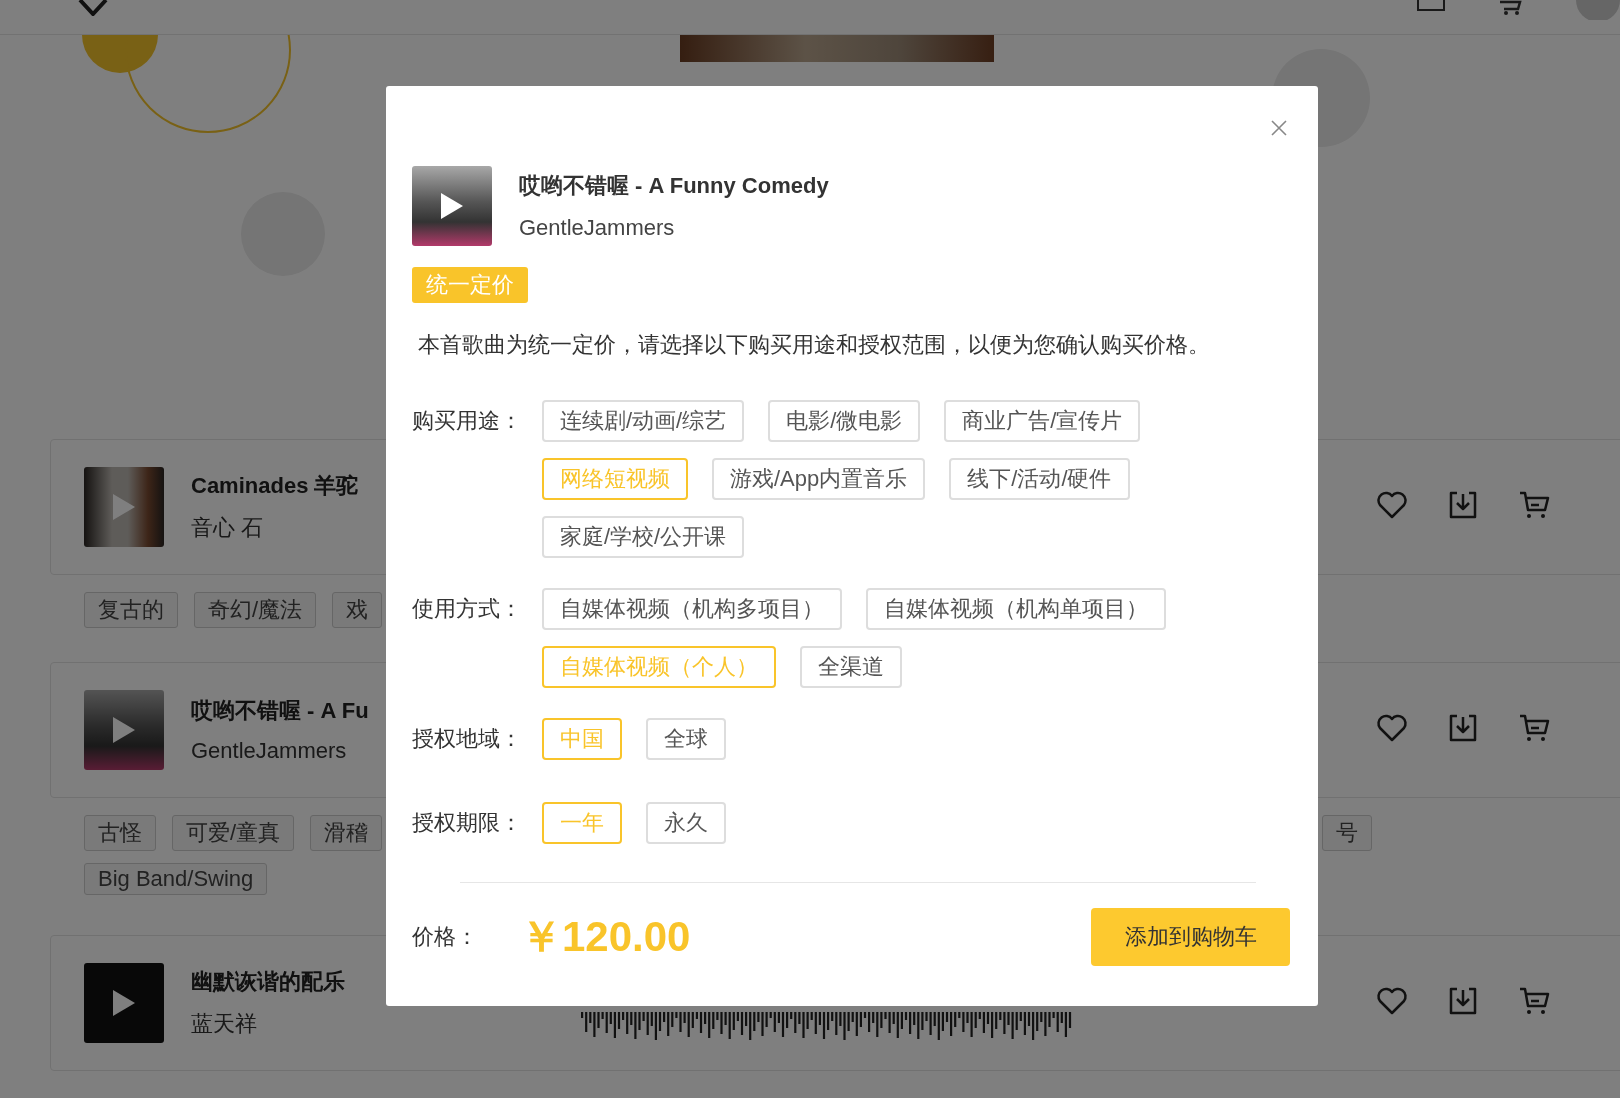  What do you see at coordinates (1431, 6) in the screenshot?
I see `box-icon` at bounding box center [1431, 6].